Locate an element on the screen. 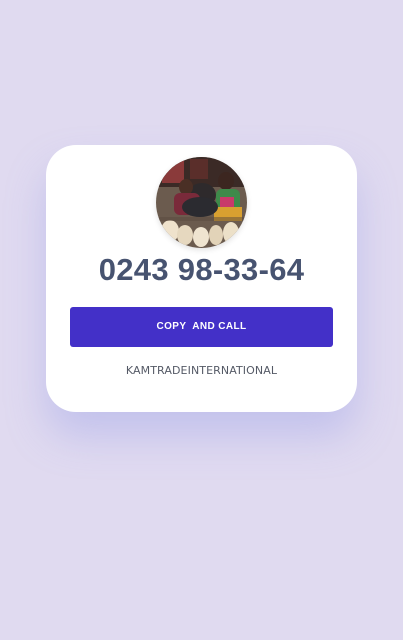  company-name: KAMTRADEINTERNATIONAL is located at coordinates (201, 370).